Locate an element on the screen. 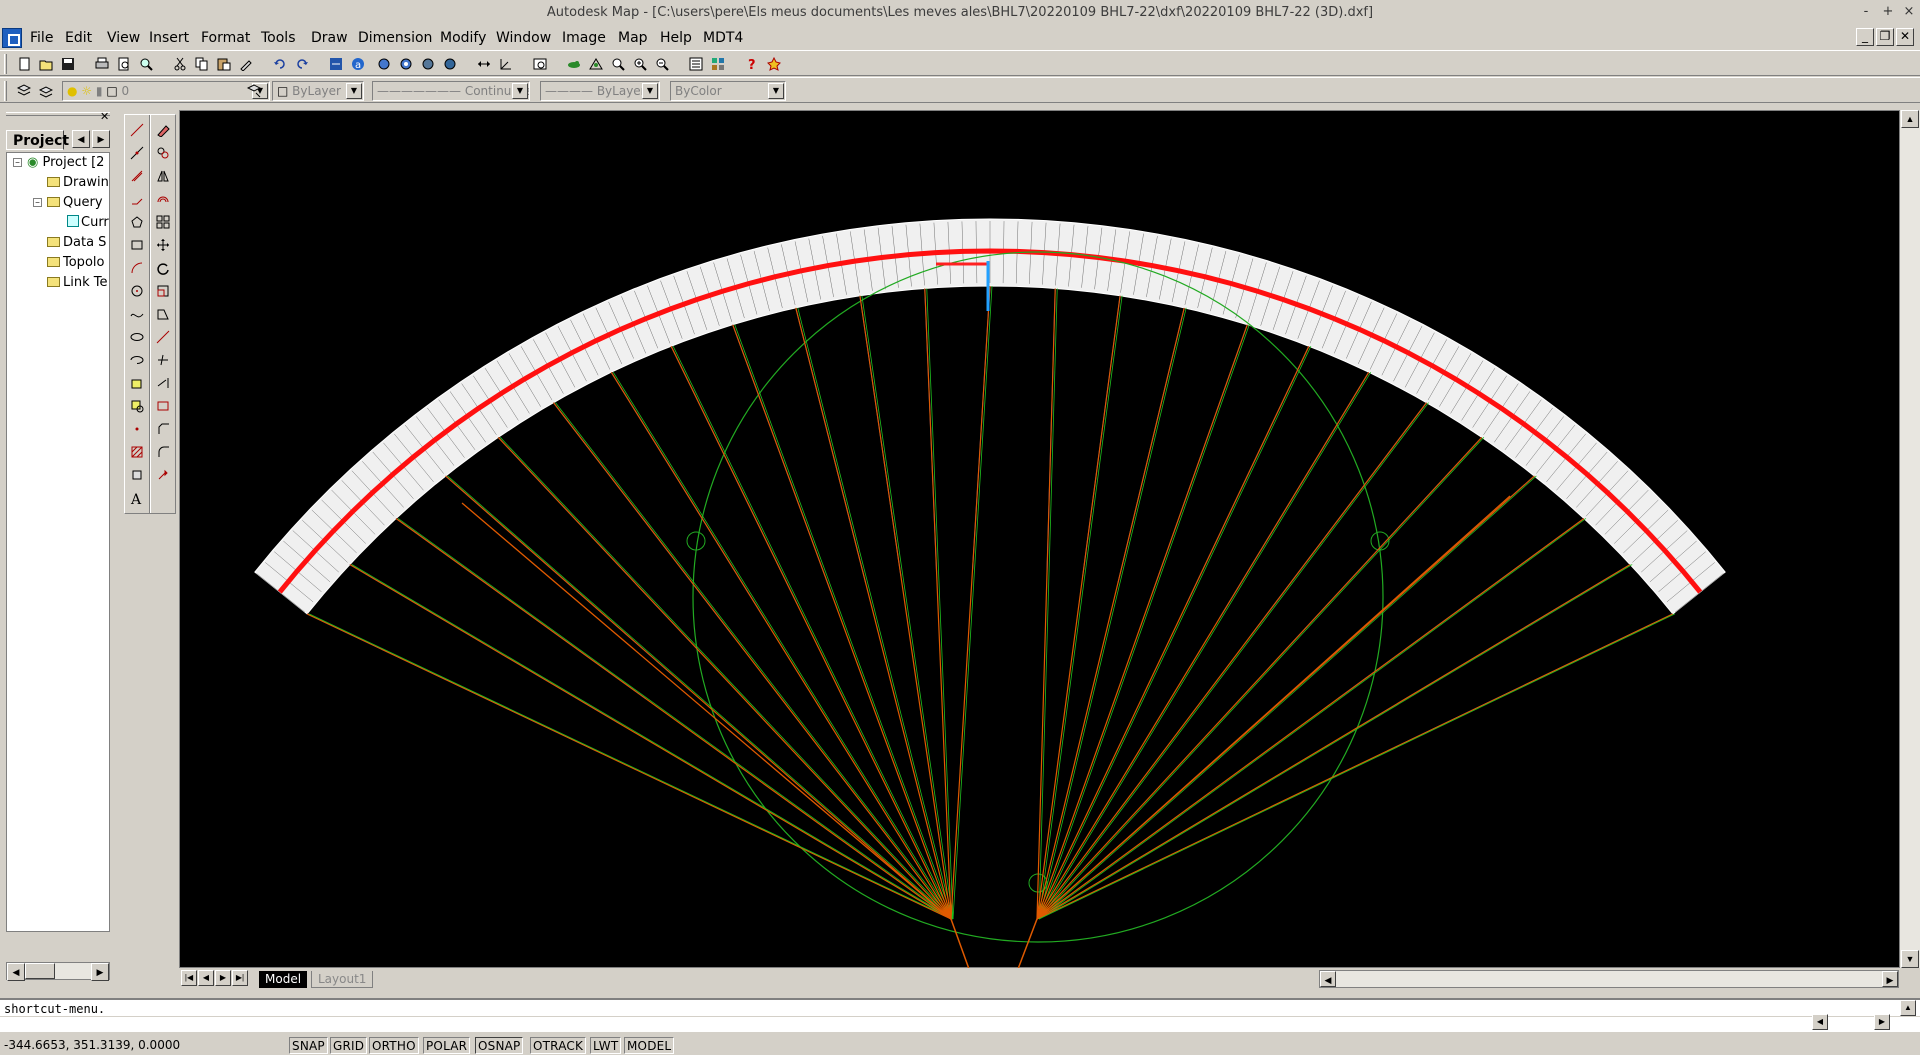 The image size is (1920, 1055). doc-minimize-button: _ is located at coordinates (1865, 37).